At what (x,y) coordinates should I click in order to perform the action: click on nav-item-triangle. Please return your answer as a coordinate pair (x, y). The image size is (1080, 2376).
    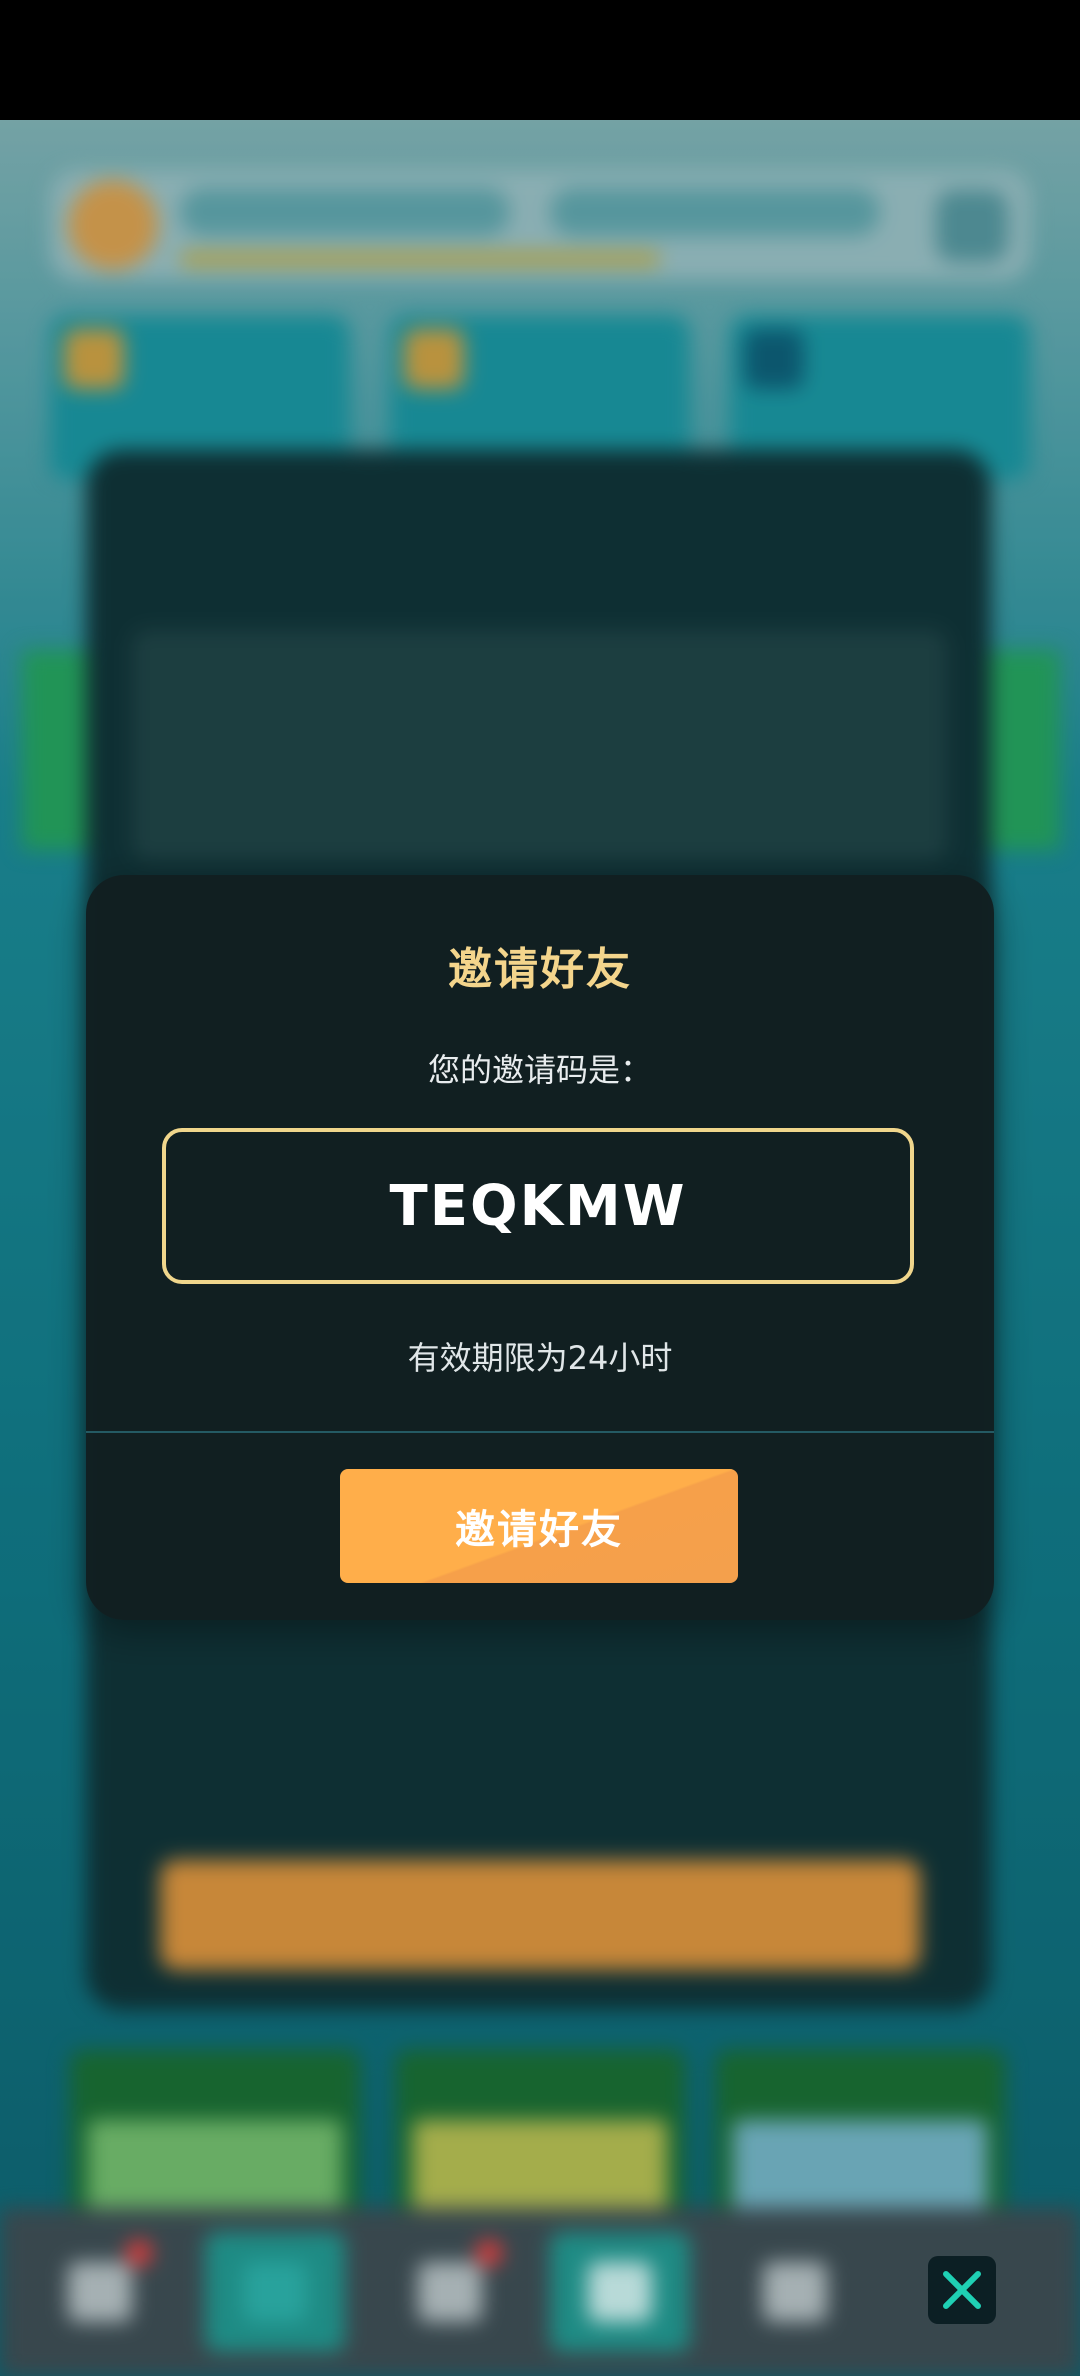
    Looking at the image, I should click on (100, 2292).